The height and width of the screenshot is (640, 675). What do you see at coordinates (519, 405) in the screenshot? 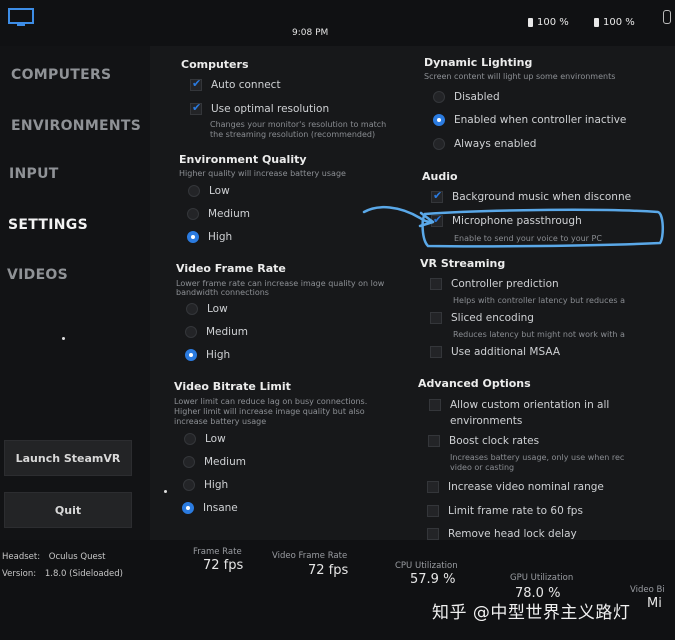
I see `custom-orientation-checkbox: Allow custom orientation in all` at bounding box center [519, 405].